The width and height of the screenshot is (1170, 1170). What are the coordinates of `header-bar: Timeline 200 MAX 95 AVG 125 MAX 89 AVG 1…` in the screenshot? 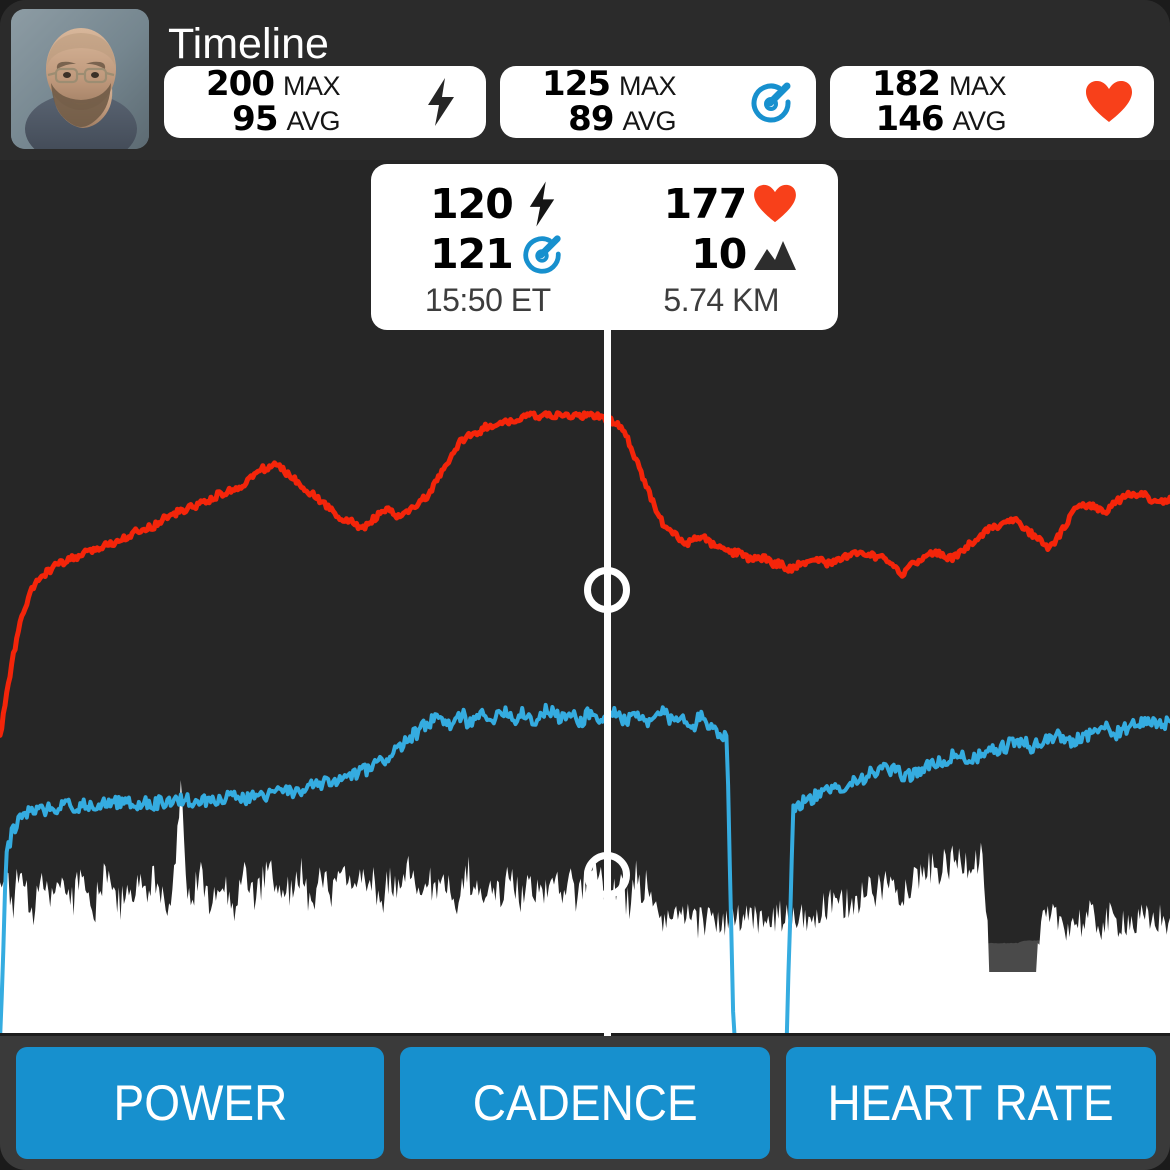 It's located at (585, 80).